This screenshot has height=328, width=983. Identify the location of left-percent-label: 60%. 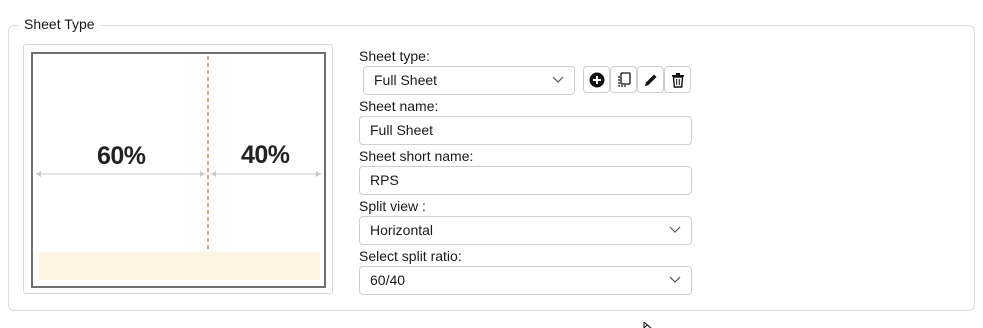
(121, 156).